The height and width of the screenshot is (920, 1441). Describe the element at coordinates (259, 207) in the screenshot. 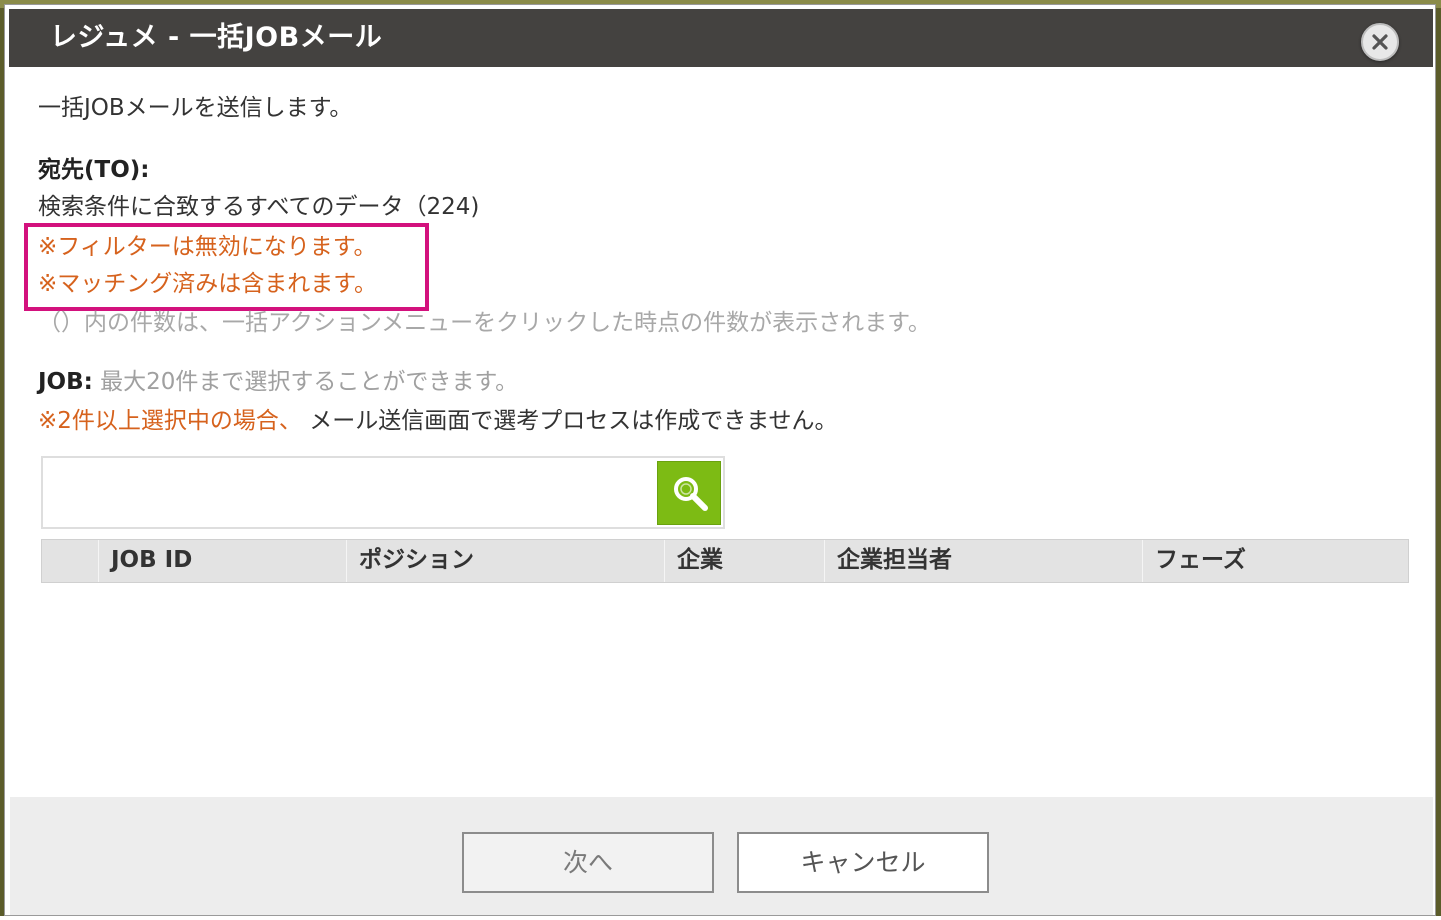

I see `recipient-description: 検索条件に合致するすべてのデータ（224)` at that location.